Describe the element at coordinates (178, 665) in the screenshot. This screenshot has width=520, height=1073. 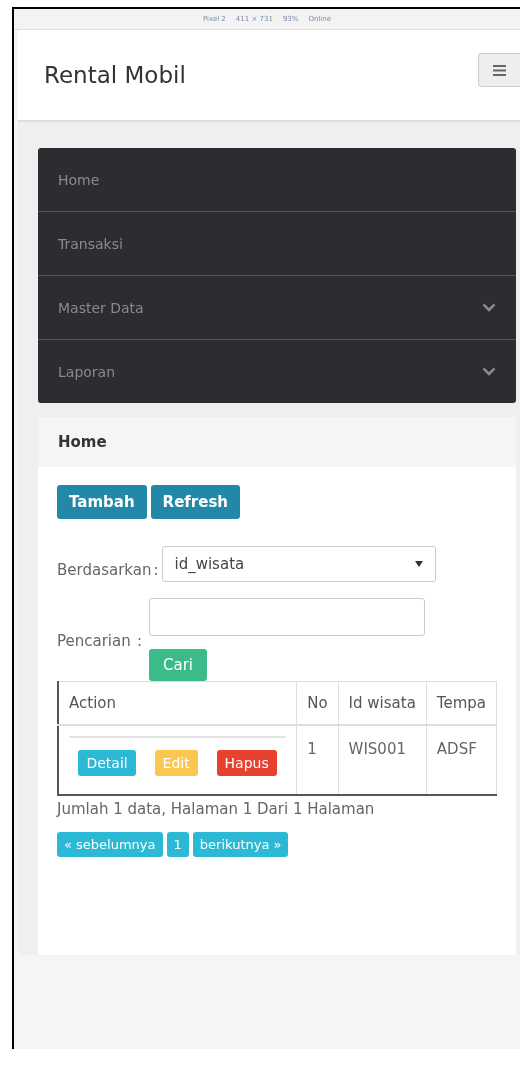
I see `search-button: Cari` at that location.